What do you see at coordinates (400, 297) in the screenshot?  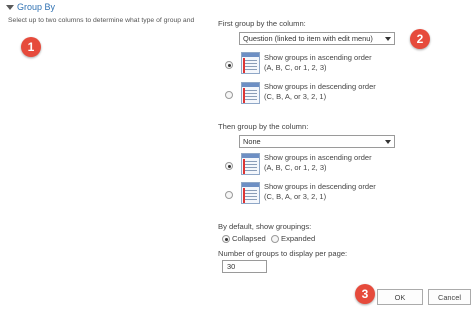 I see `ok-button: OK` at bounding box center [400, 297].